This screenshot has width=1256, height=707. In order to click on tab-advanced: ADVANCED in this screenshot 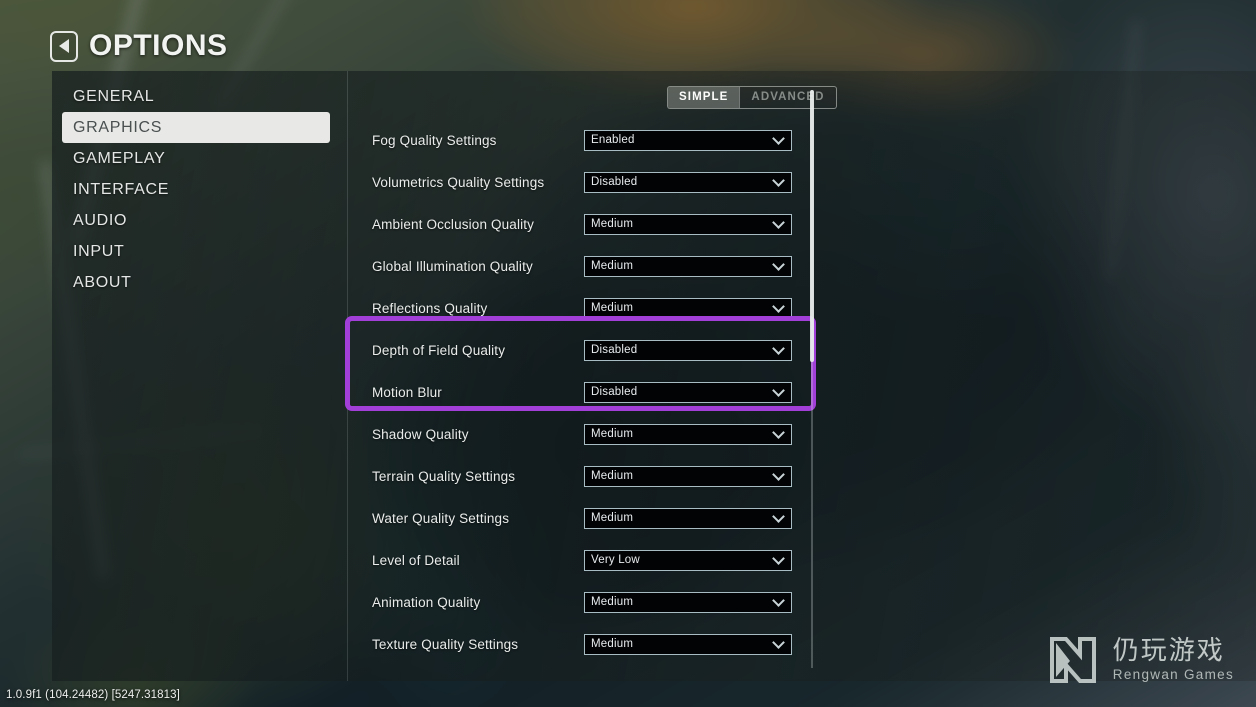, I will do `click(787, 97)`.